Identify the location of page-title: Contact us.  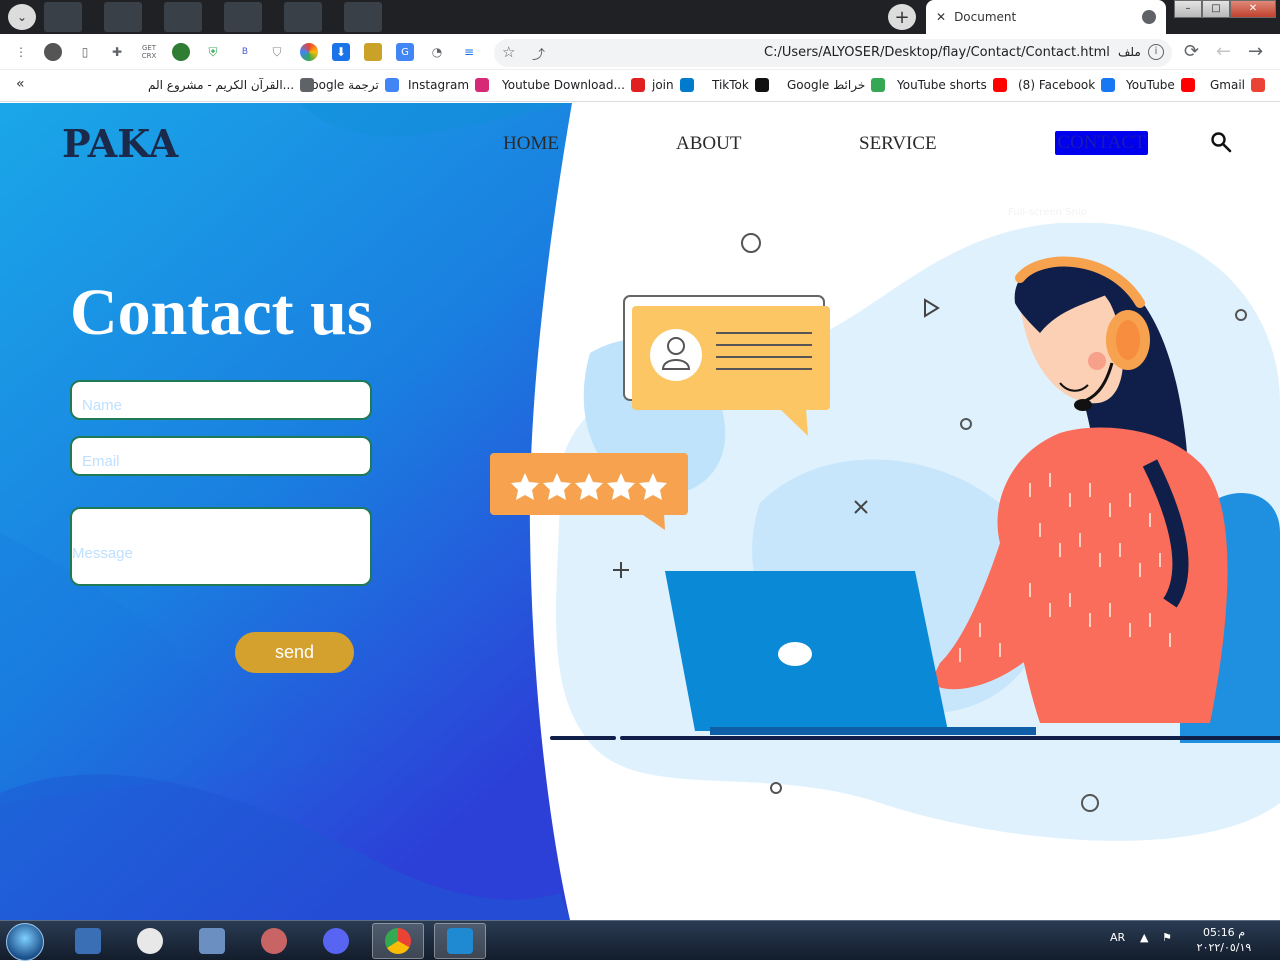
(221, 312).